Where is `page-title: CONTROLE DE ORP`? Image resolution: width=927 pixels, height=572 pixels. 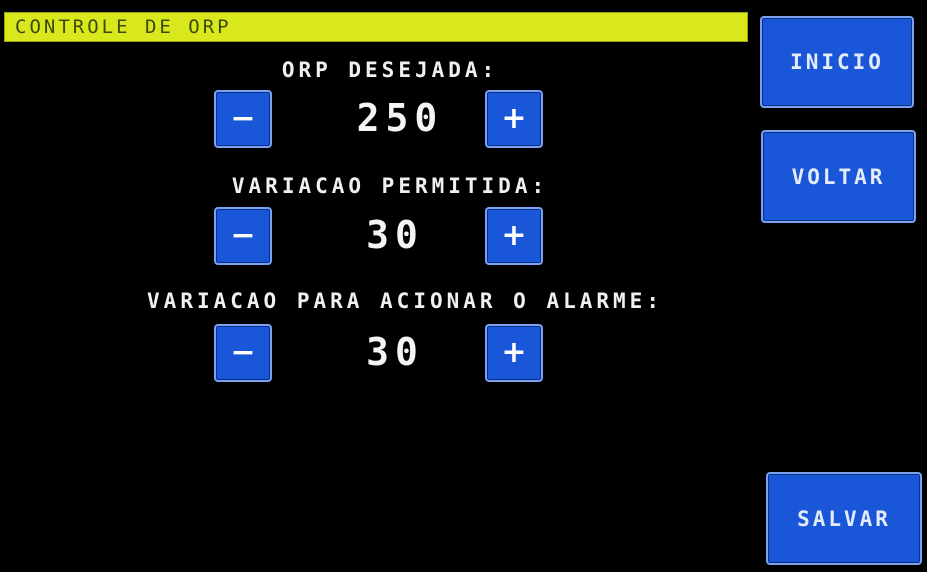 page-title: CONTROLE DE ORP is located at coordinates (123, 27).